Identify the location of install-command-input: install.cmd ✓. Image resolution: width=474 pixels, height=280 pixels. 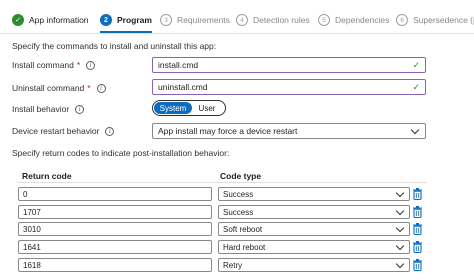
(289, 65).